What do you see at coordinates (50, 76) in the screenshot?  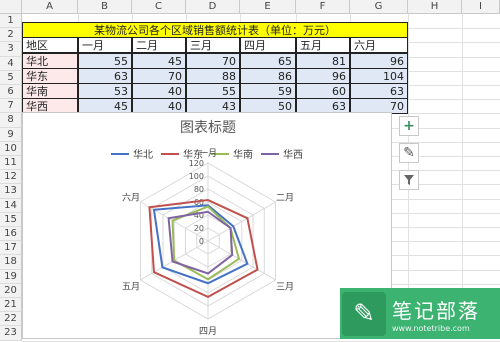 I see `region-cell: 华东` at bounding box center [50, 76].